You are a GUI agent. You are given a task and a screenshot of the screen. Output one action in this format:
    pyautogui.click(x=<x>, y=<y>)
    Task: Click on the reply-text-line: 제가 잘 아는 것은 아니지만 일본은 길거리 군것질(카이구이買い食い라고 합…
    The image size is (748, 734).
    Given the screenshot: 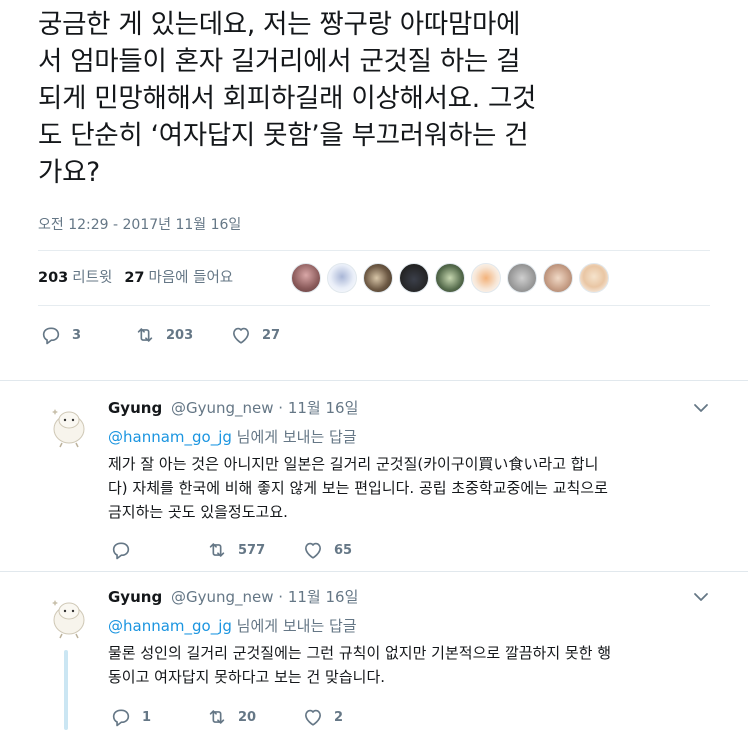 What is the action you would take?
    pyautogui.click(x=353, y=464)
    